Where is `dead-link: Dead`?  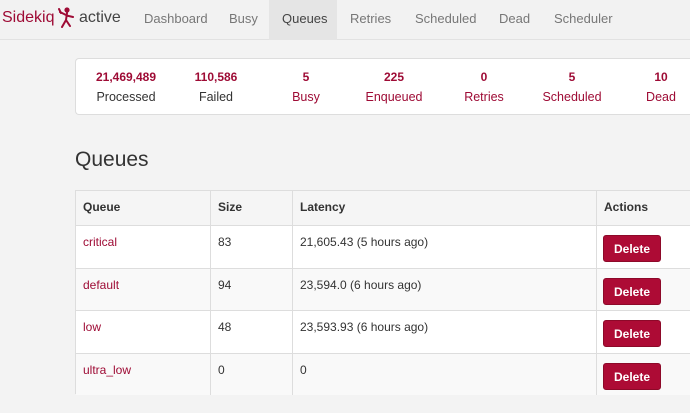
dead-link: Dead is located at coordinates (661, 97).